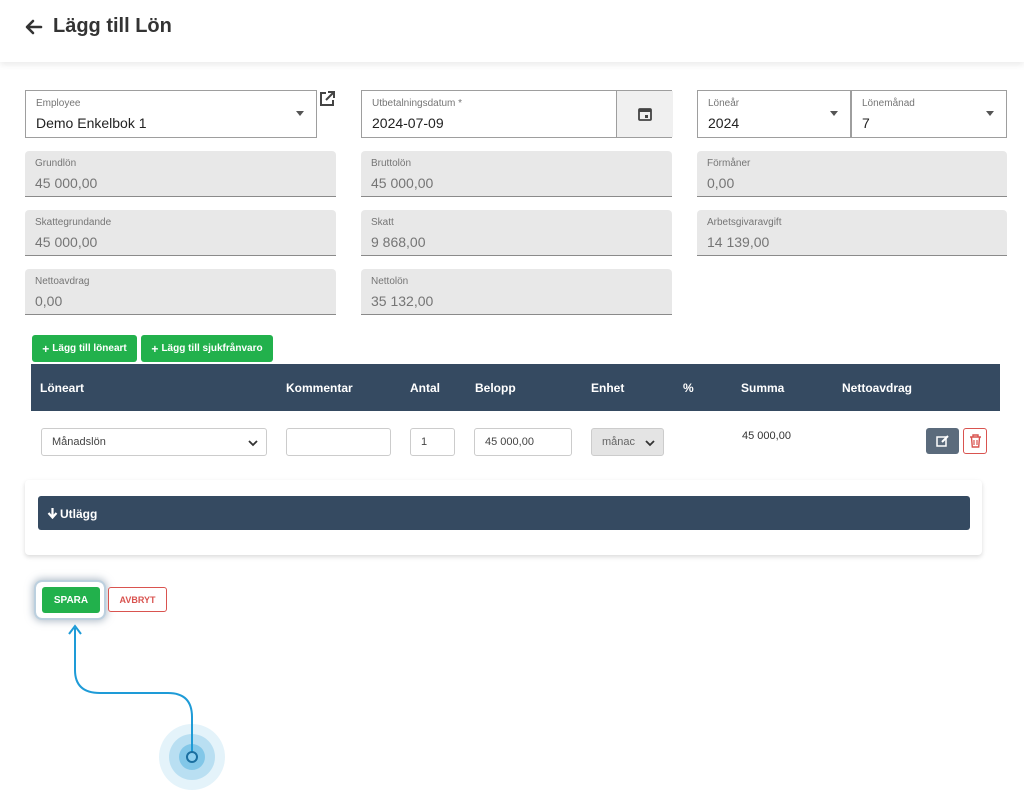 The image size is (1024, 794). I want to click on field-value: 9 868,00, so click(398, 242).